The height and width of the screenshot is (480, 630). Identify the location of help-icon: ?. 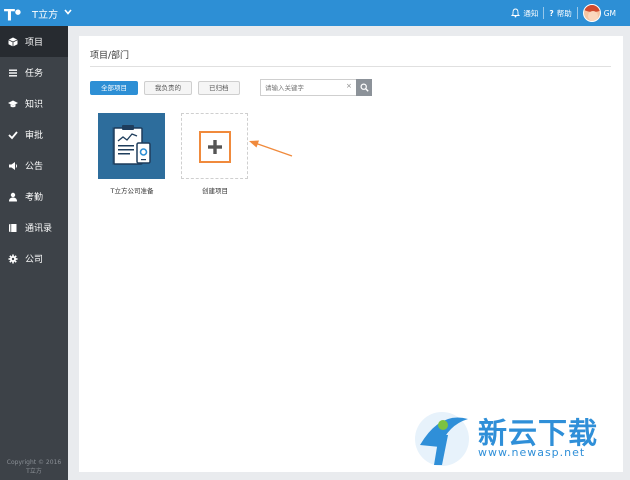
(551, 13).